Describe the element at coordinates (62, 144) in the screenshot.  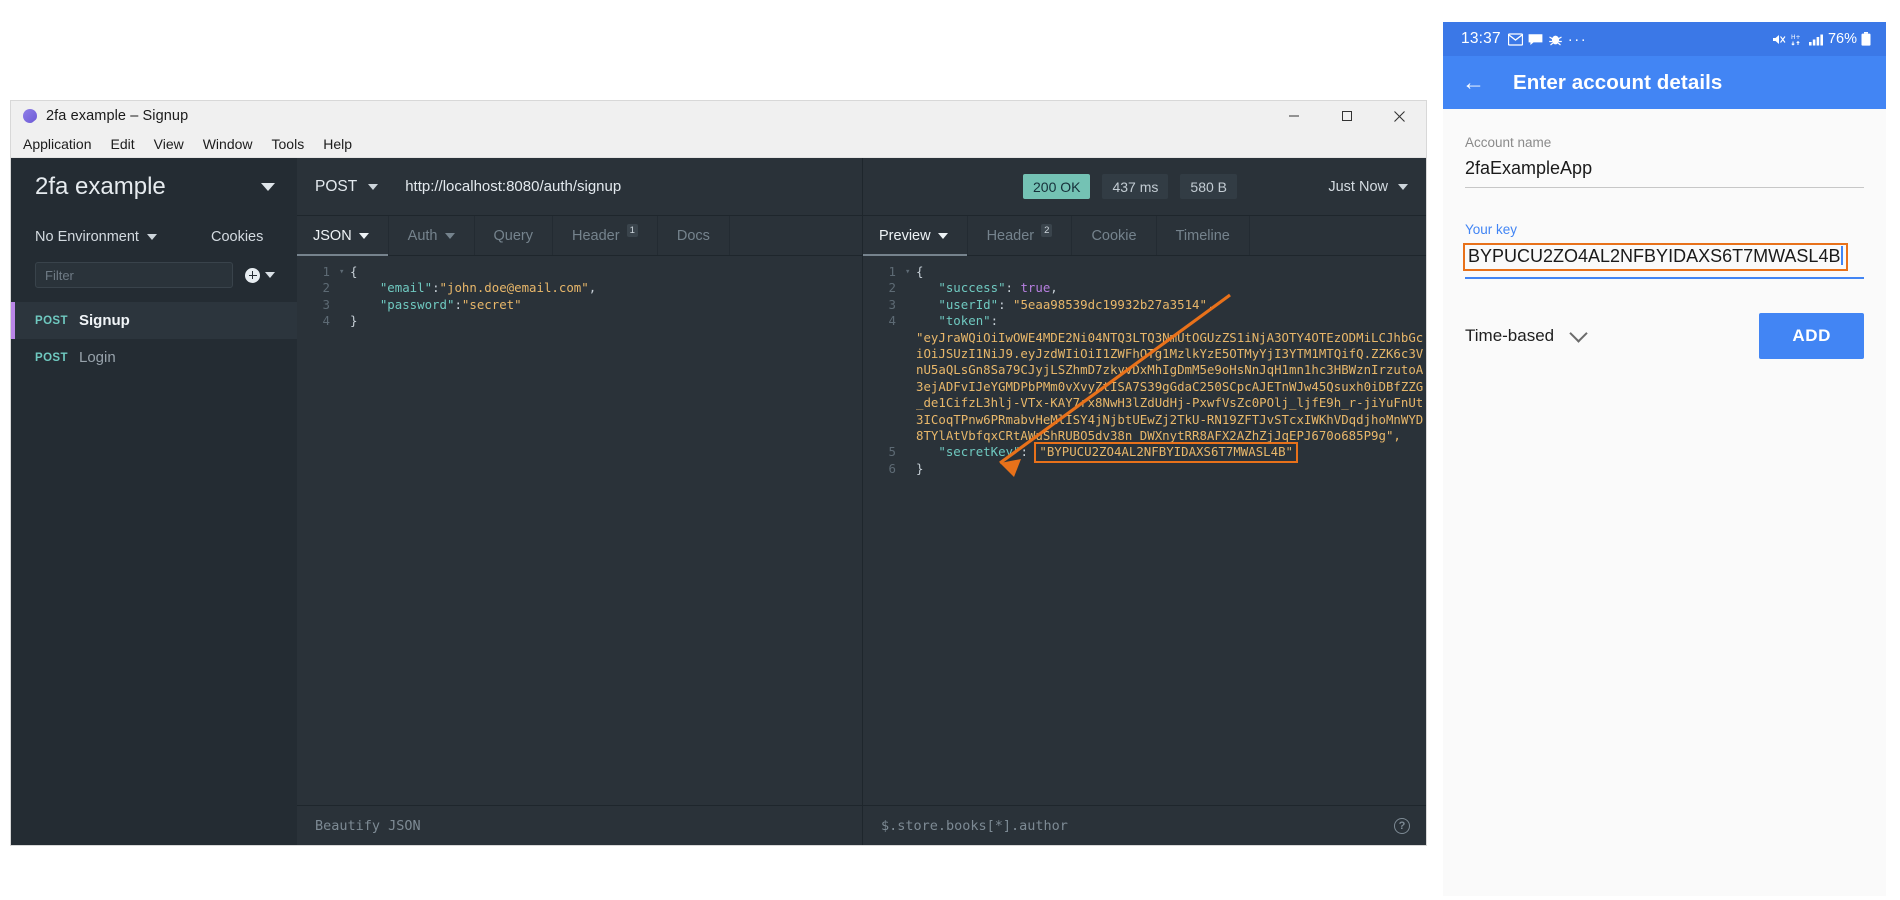
I see `menu-application: Application` at that location.